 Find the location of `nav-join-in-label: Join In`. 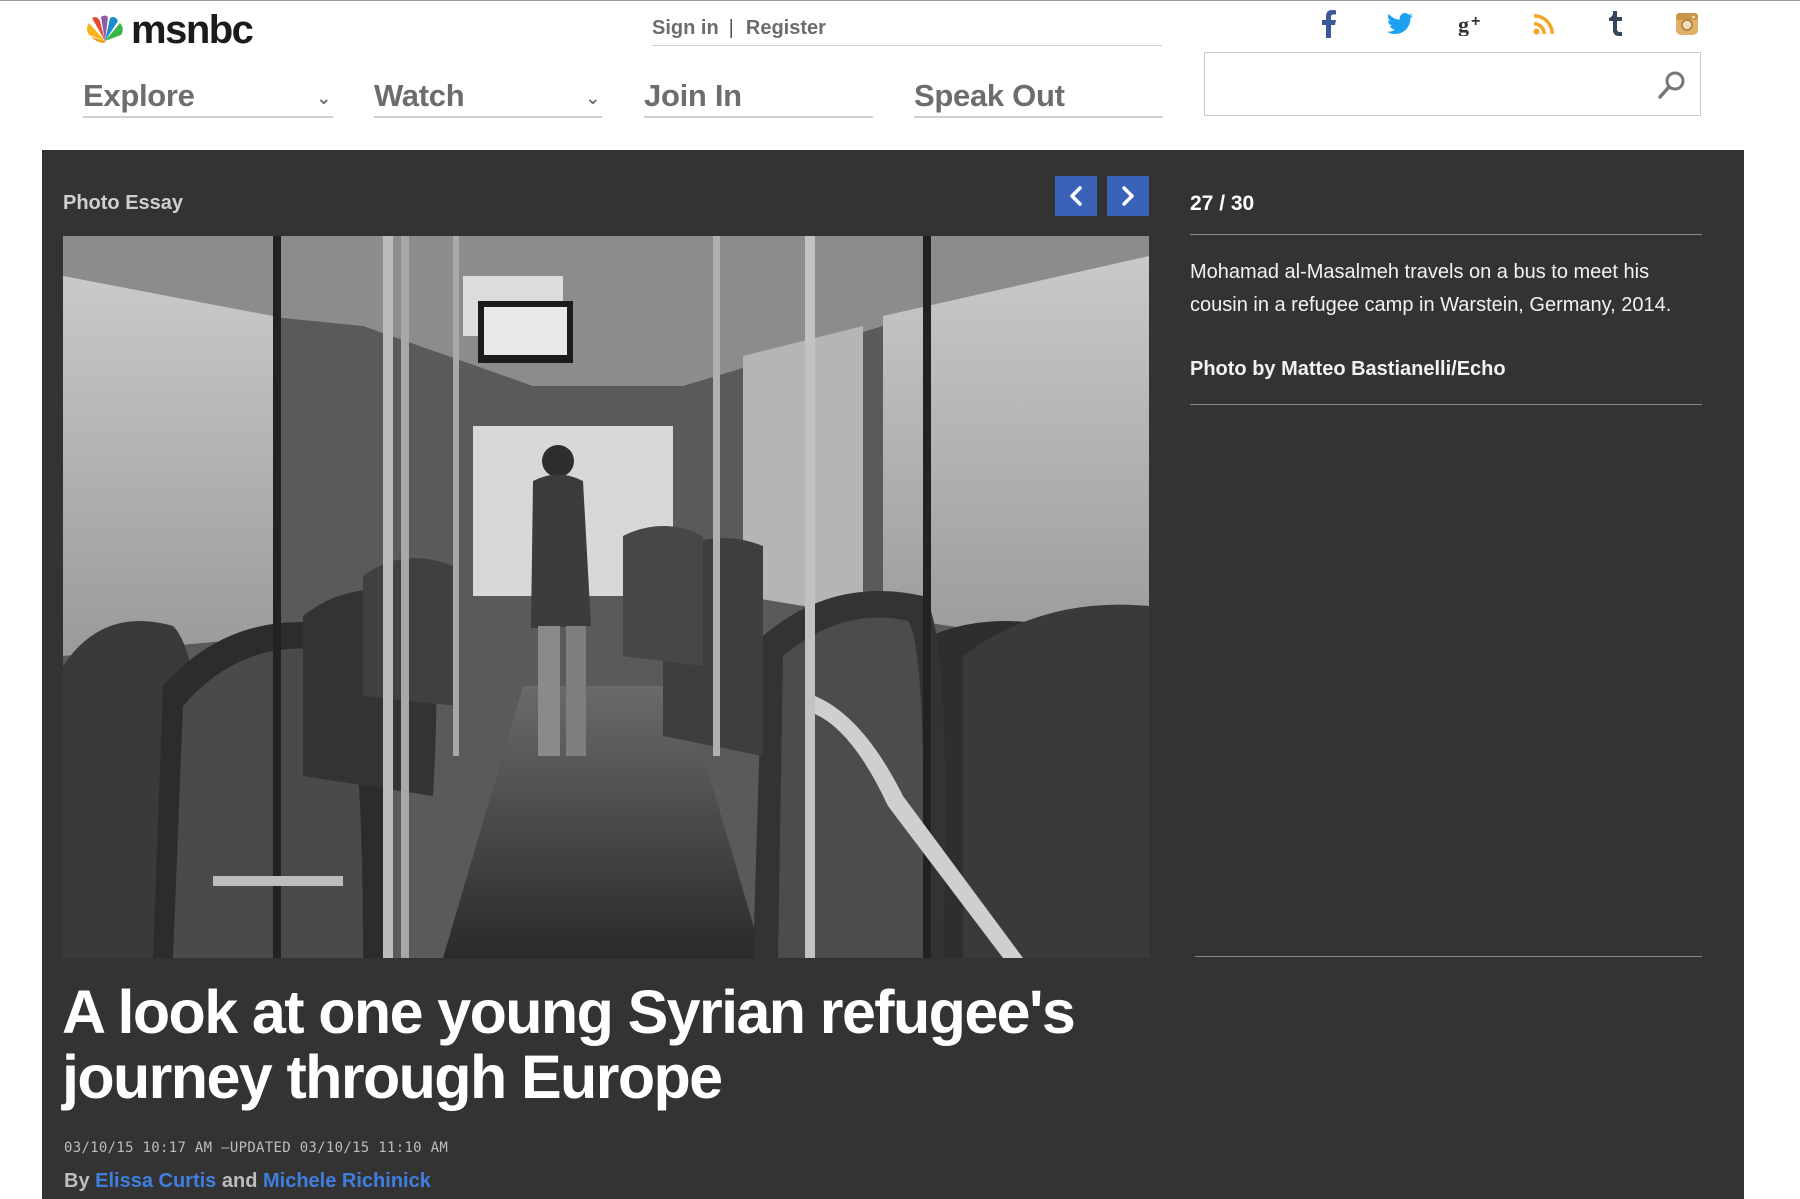

nav-join-in-label: Join In is located at coordinates (693, 95).